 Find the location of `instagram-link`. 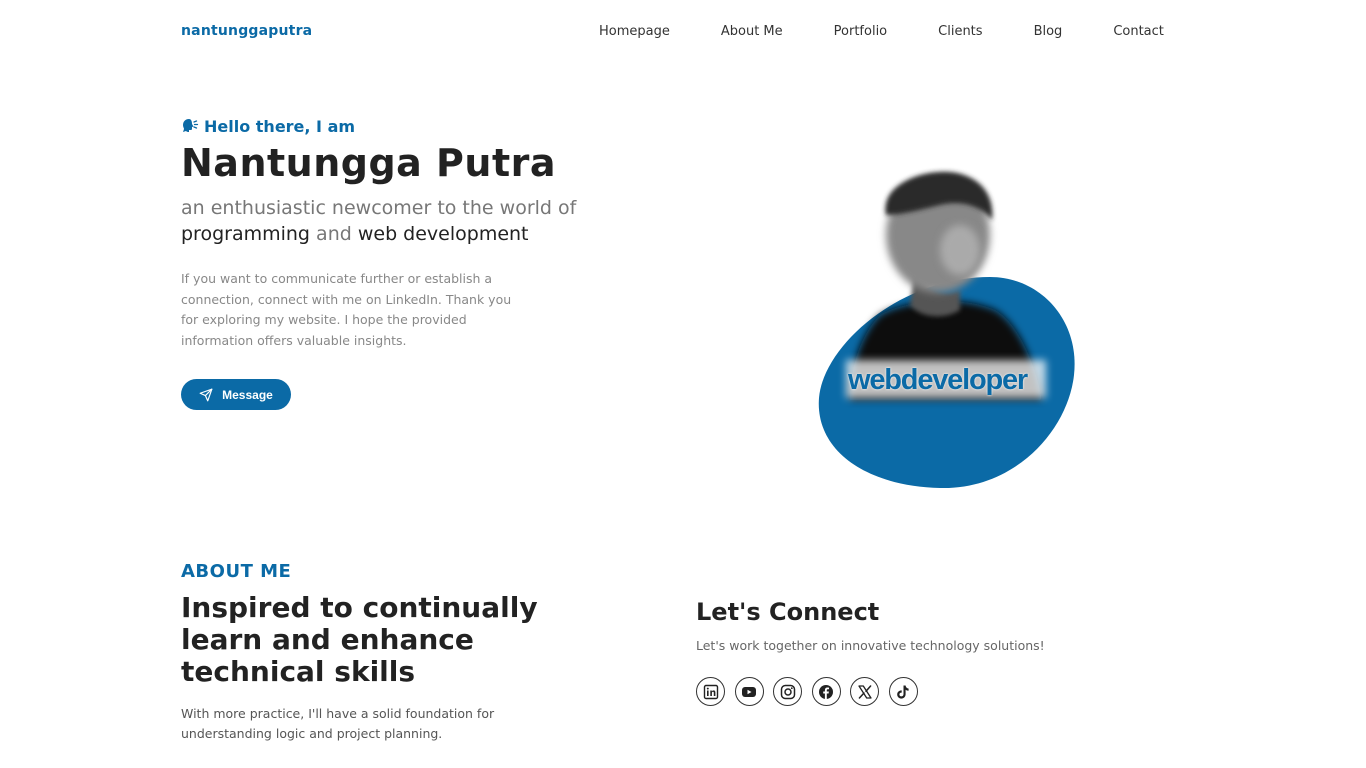

instagram-link is located at coordinates (787, 691).